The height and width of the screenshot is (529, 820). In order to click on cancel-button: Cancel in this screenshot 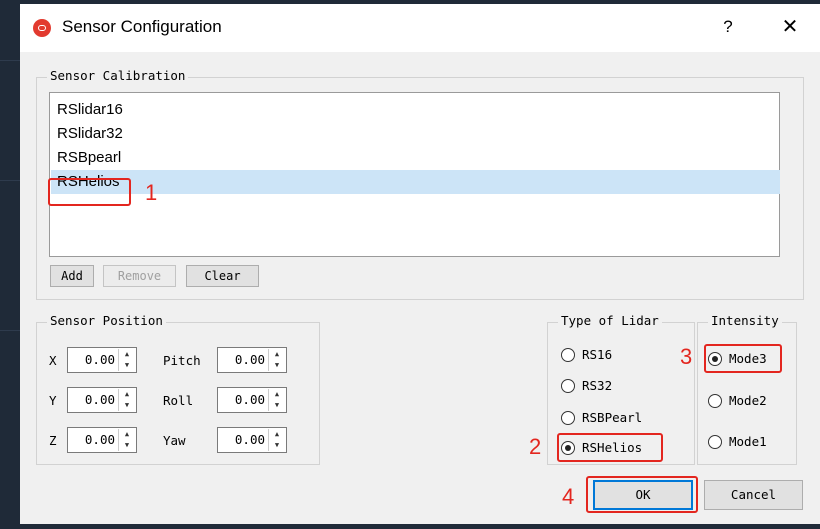, I will do `click(753, 495)`.